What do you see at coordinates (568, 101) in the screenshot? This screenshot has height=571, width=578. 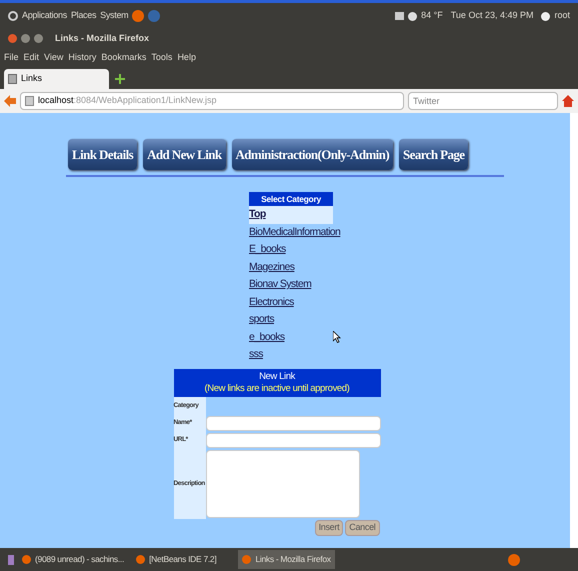 I see `home-button` at bounding box center [568, 101].